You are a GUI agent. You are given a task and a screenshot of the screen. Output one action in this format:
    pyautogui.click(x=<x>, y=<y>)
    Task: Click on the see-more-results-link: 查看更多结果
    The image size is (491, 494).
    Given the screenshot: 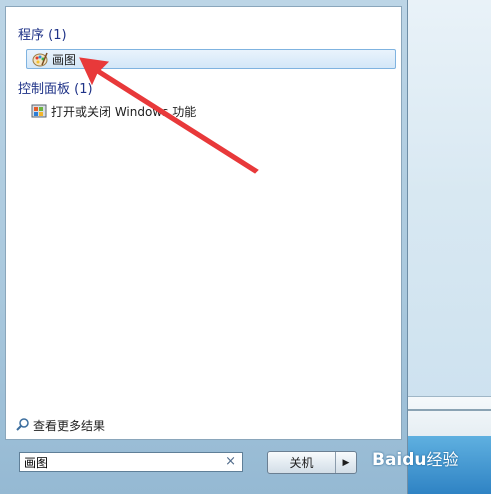 What is the action you would take?
    pyautogui.click(x=60, y=425)
    